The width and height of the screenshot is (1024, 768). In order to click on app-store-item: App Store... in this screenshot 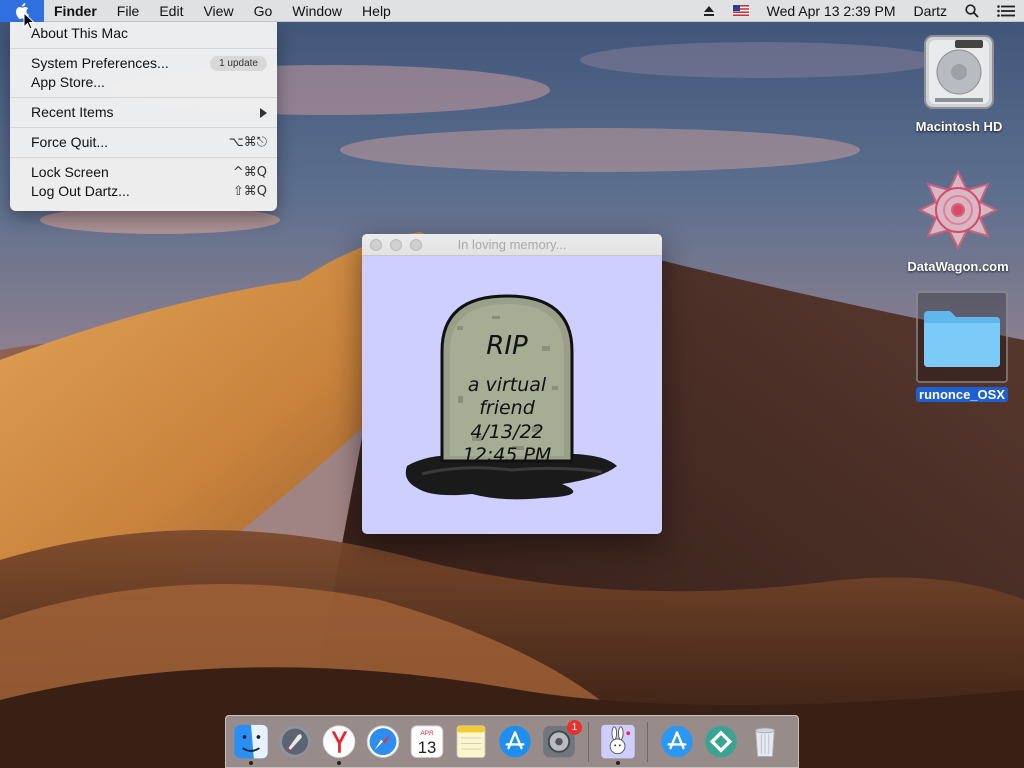, I will do `click(143, 82)`.